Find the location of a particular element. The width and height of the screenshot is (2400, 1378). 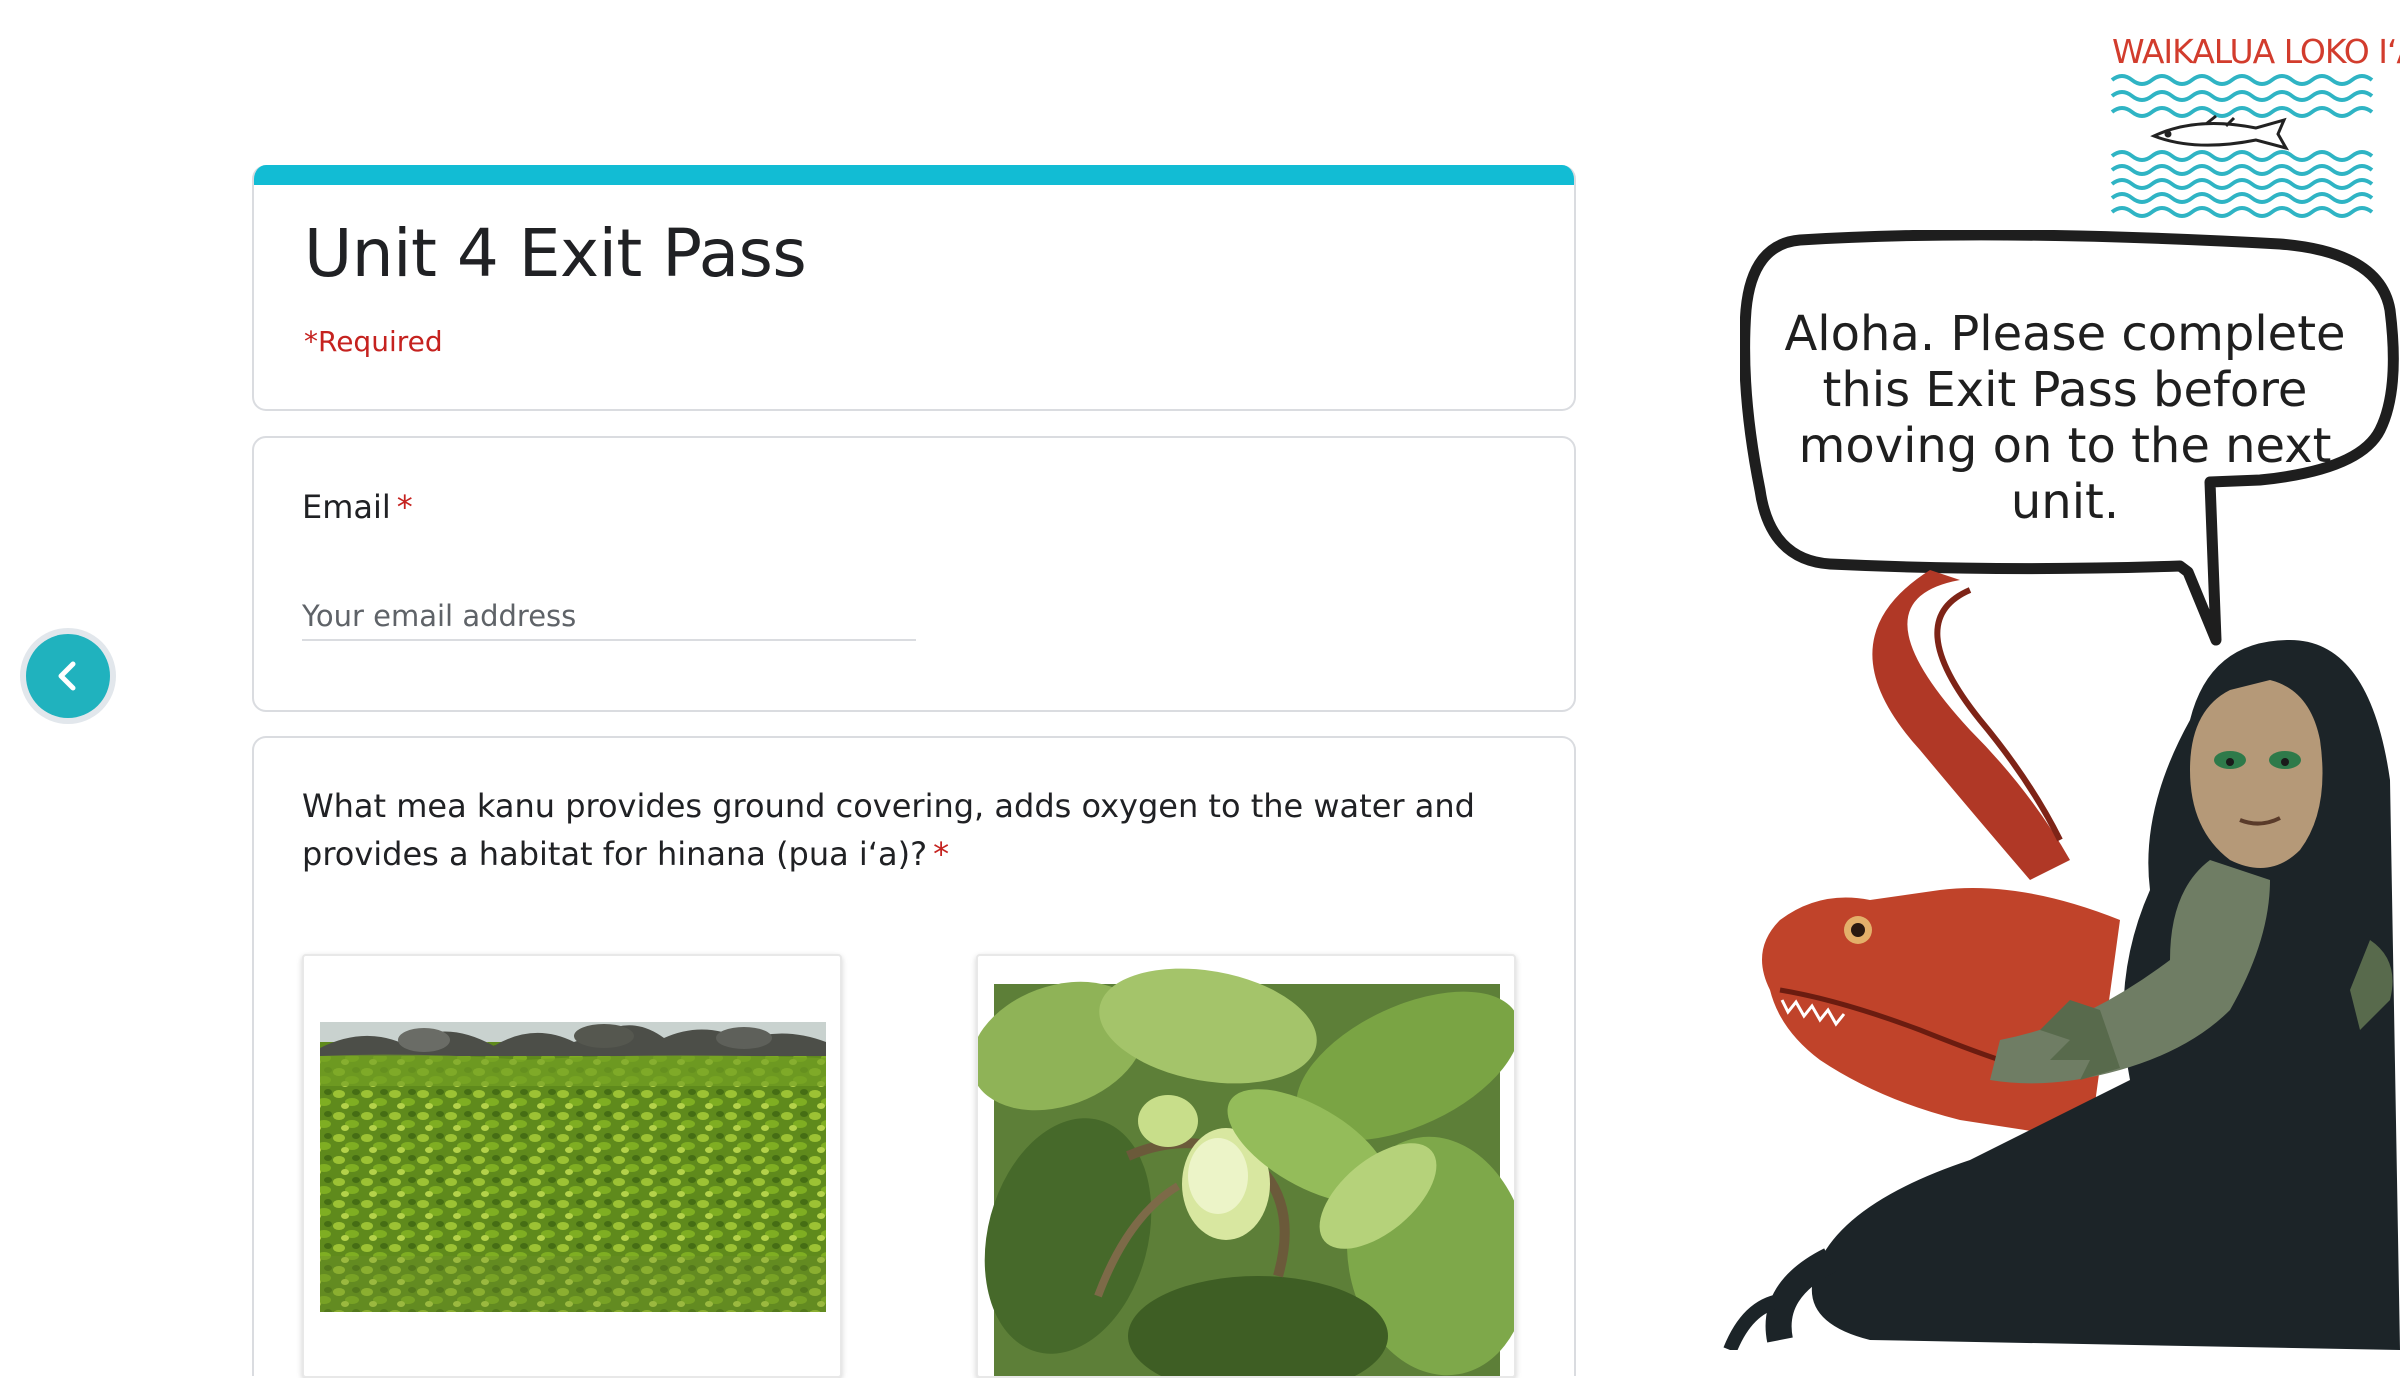

email-field is located at coordinates (609, 617).